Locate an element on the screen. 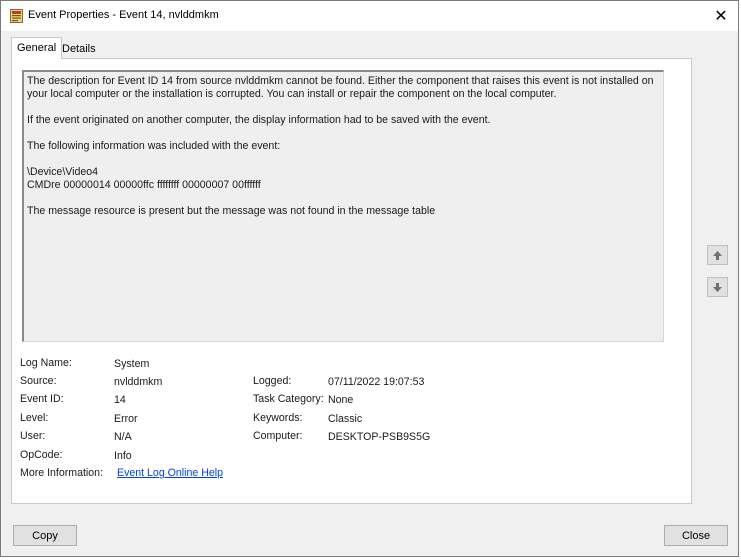 Image resolution: width=741 pixels, height=560 pixels. computer-value: DESKTOP-PSB9S5G is located at coordinates (379, 437).